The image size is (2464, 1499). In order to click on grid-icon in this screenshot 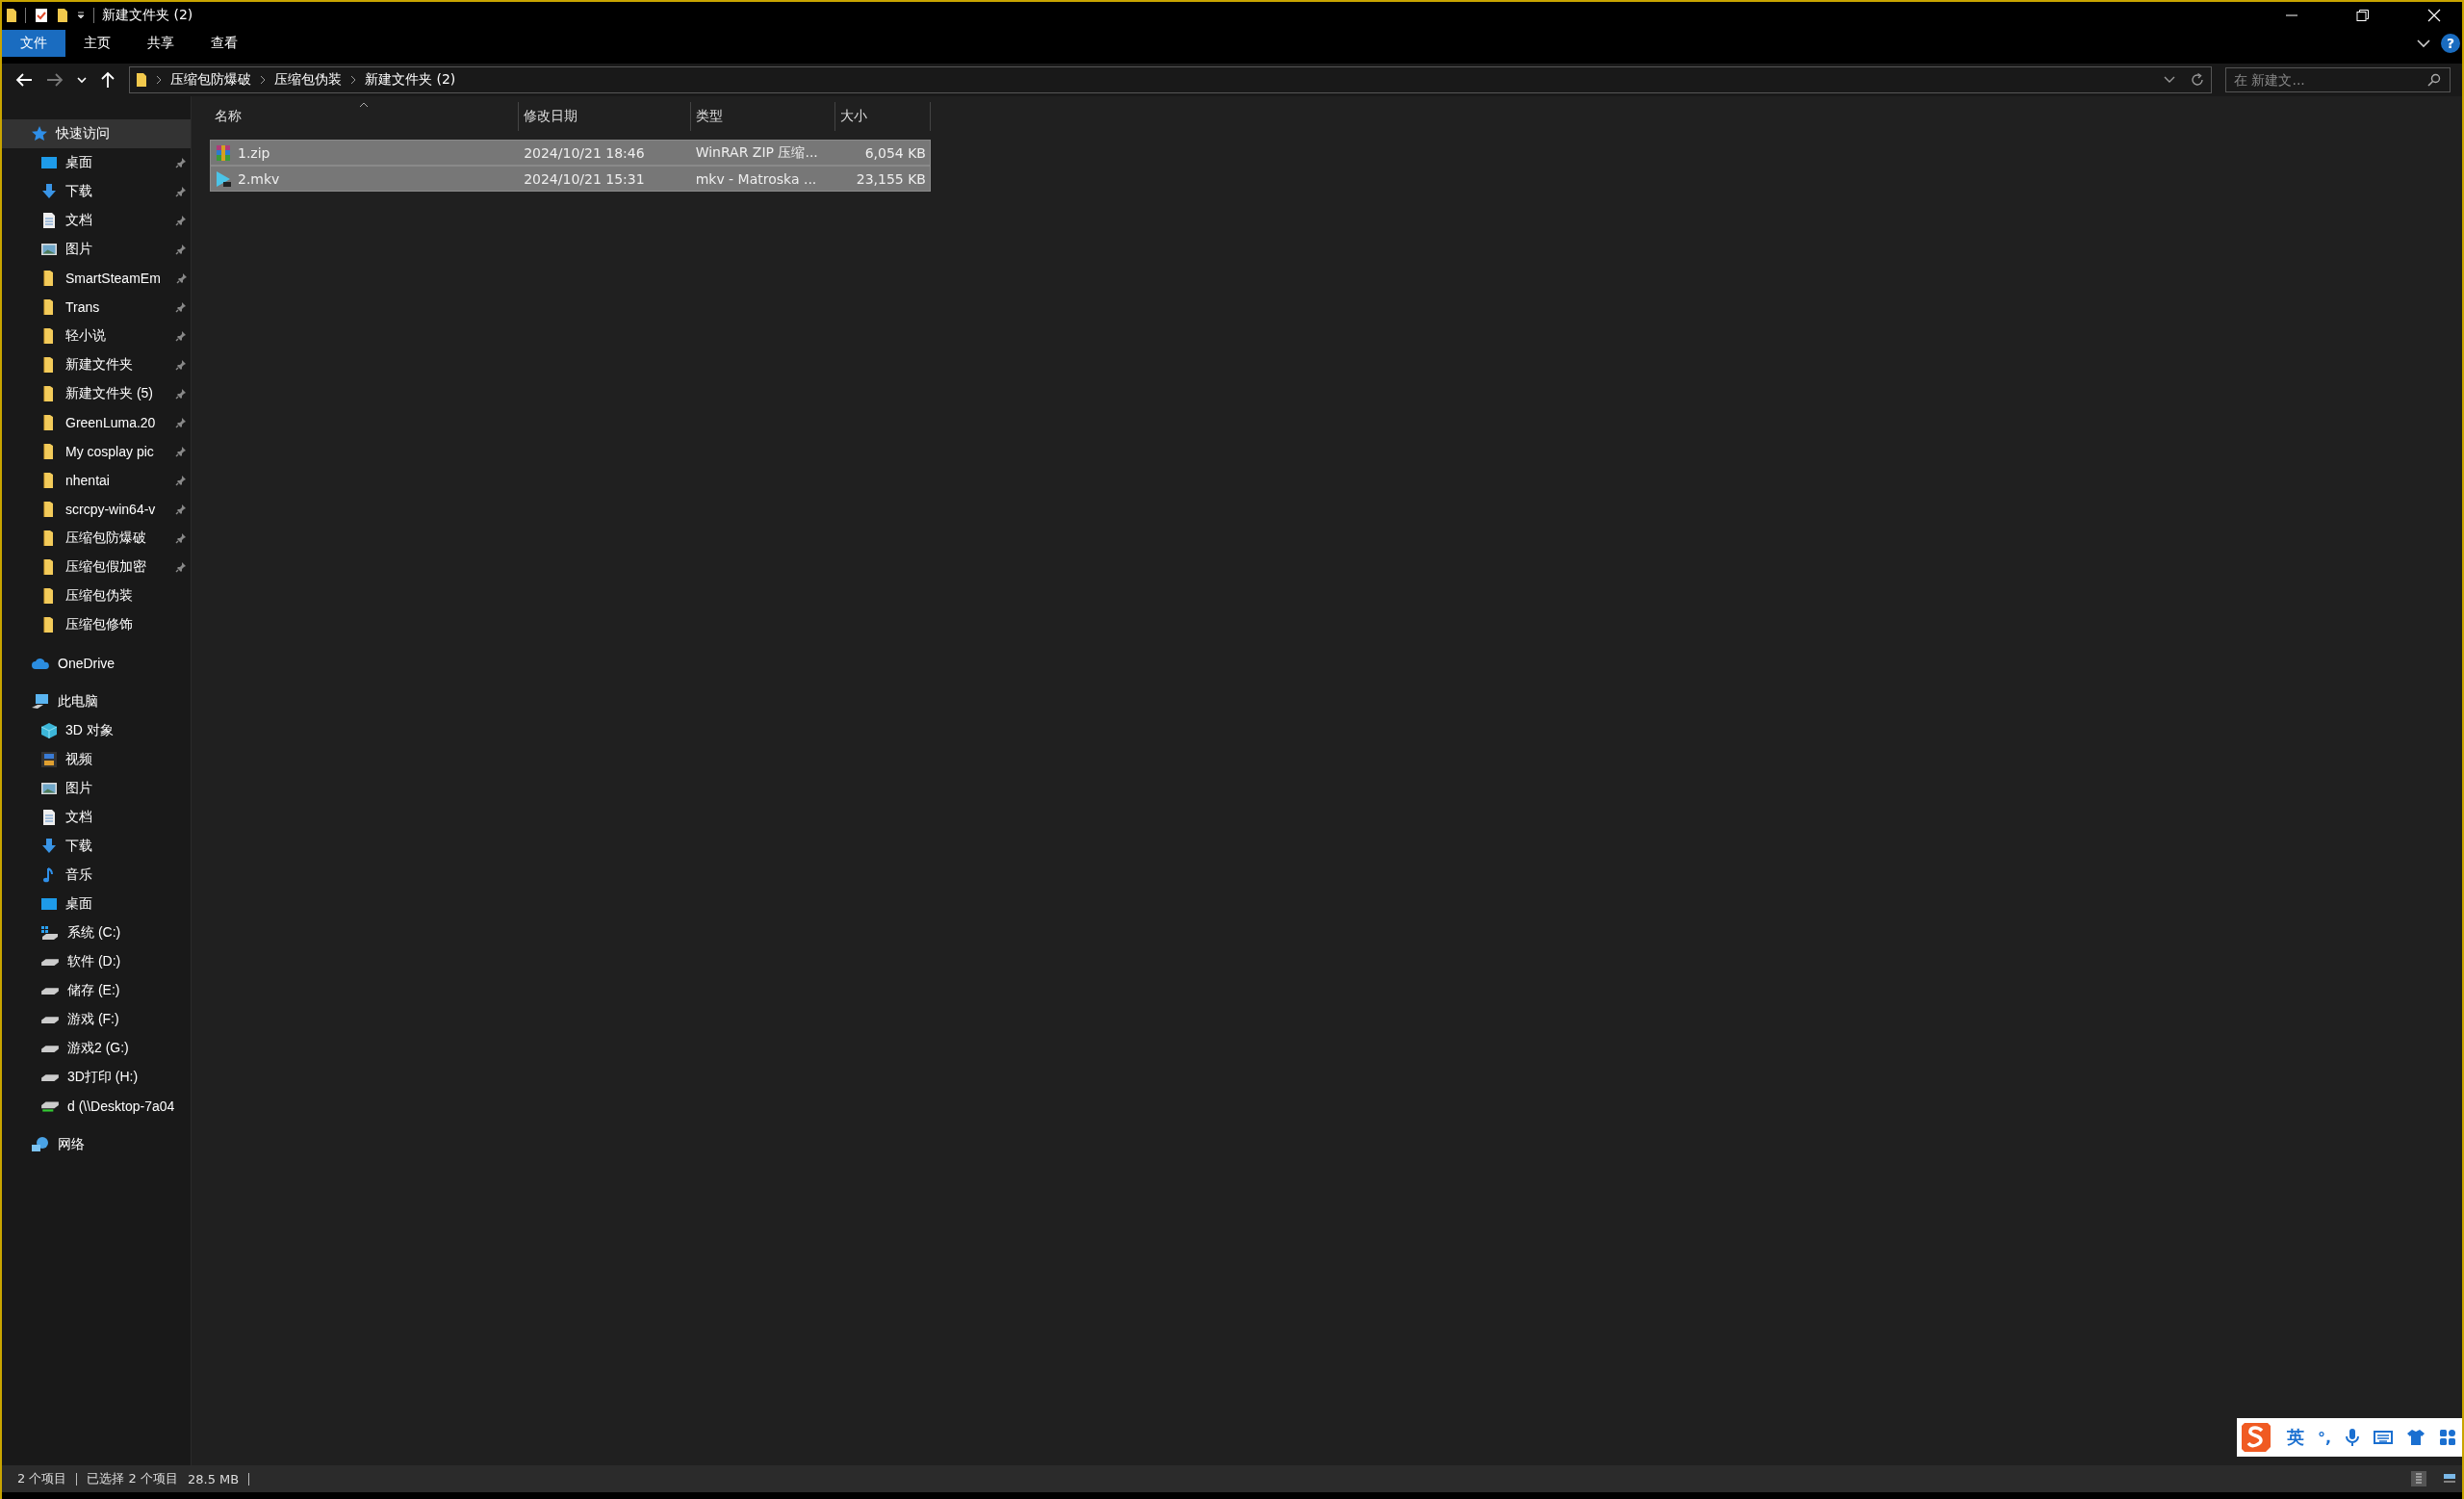, I will do `click(2447, 1437)`.